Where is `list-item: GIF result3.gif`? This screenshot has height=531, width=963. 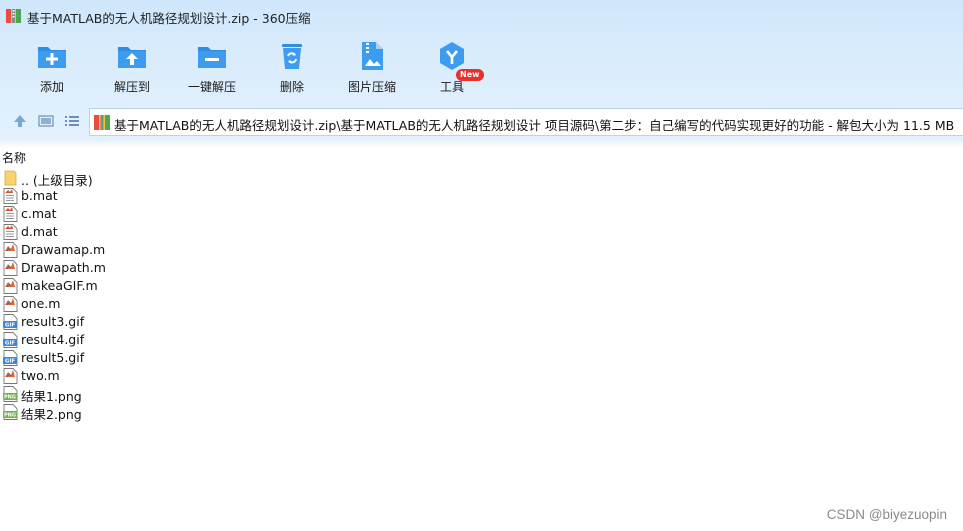
list-item: GIF result3.gif is located at coordinates (481, 322).